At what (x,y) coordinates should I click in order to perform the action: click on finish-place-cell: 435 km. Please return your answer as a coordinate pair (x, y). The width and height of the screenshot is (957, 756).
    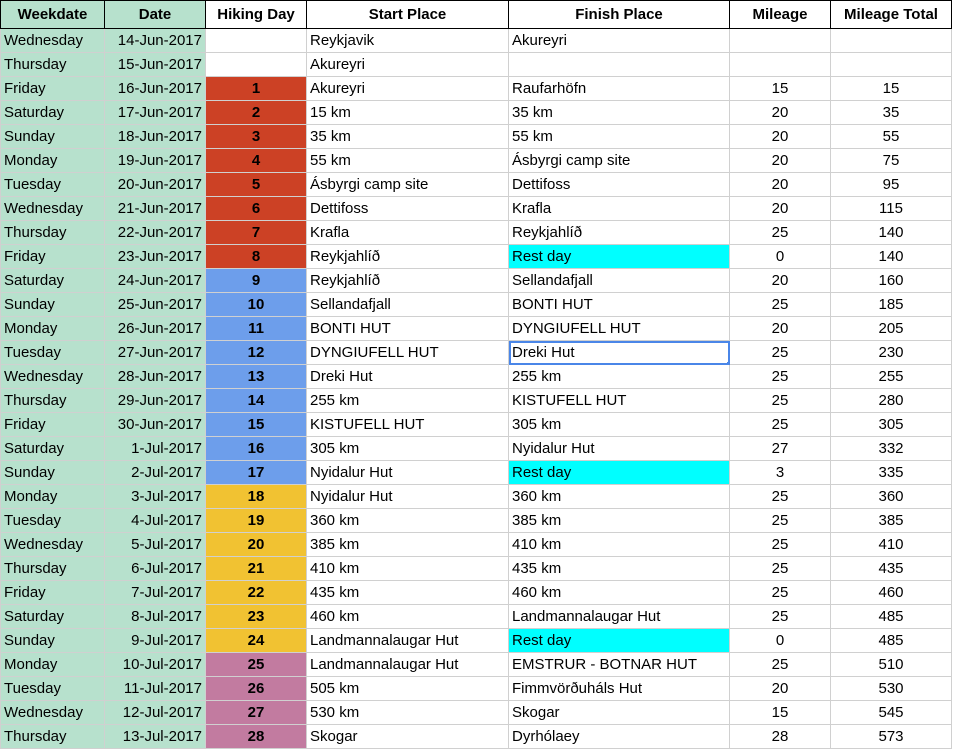
    Looking at the image, I should click on (619, 568).